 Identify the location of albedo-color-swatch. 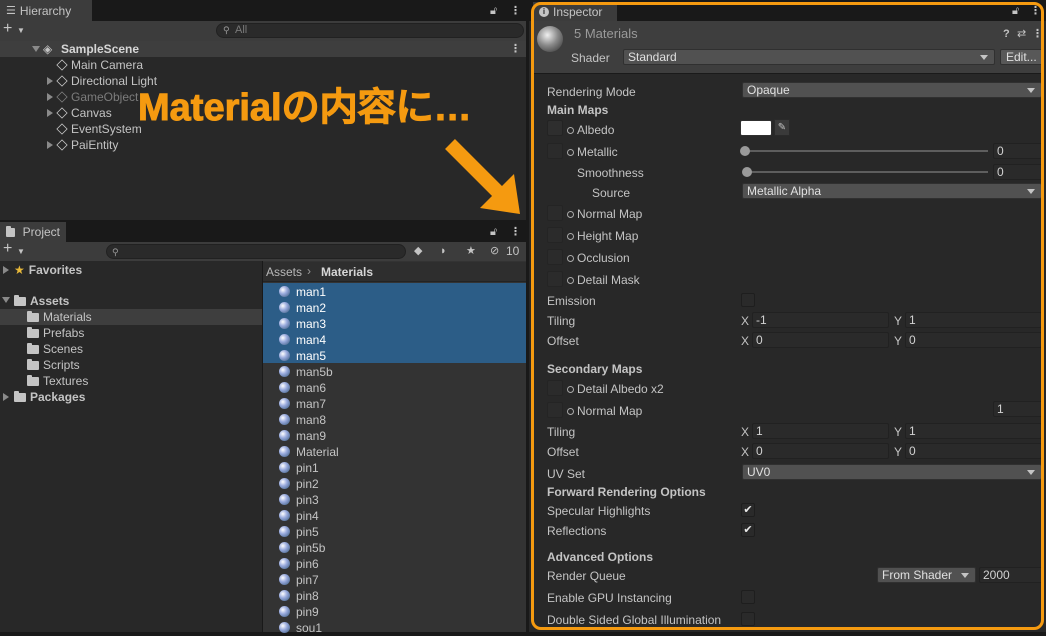
(756, 128).